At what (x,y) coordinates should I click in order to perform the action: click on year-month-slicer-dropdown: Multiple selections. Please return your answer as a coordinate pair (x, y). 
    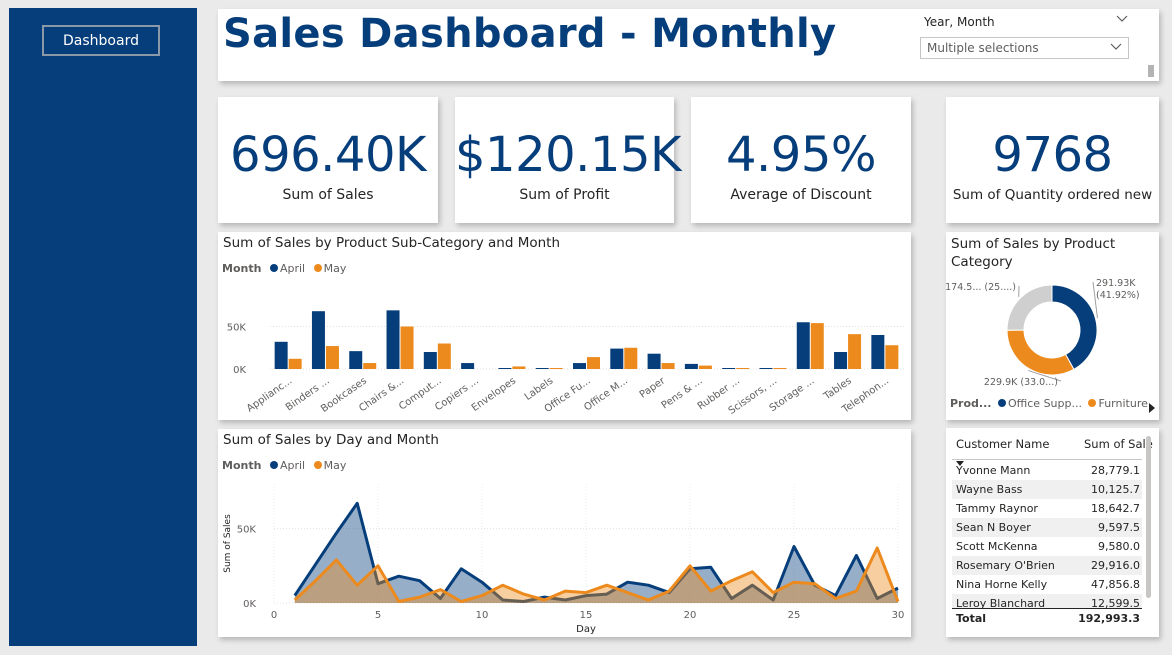
    Looking at the image, I should click on (1024, 48).